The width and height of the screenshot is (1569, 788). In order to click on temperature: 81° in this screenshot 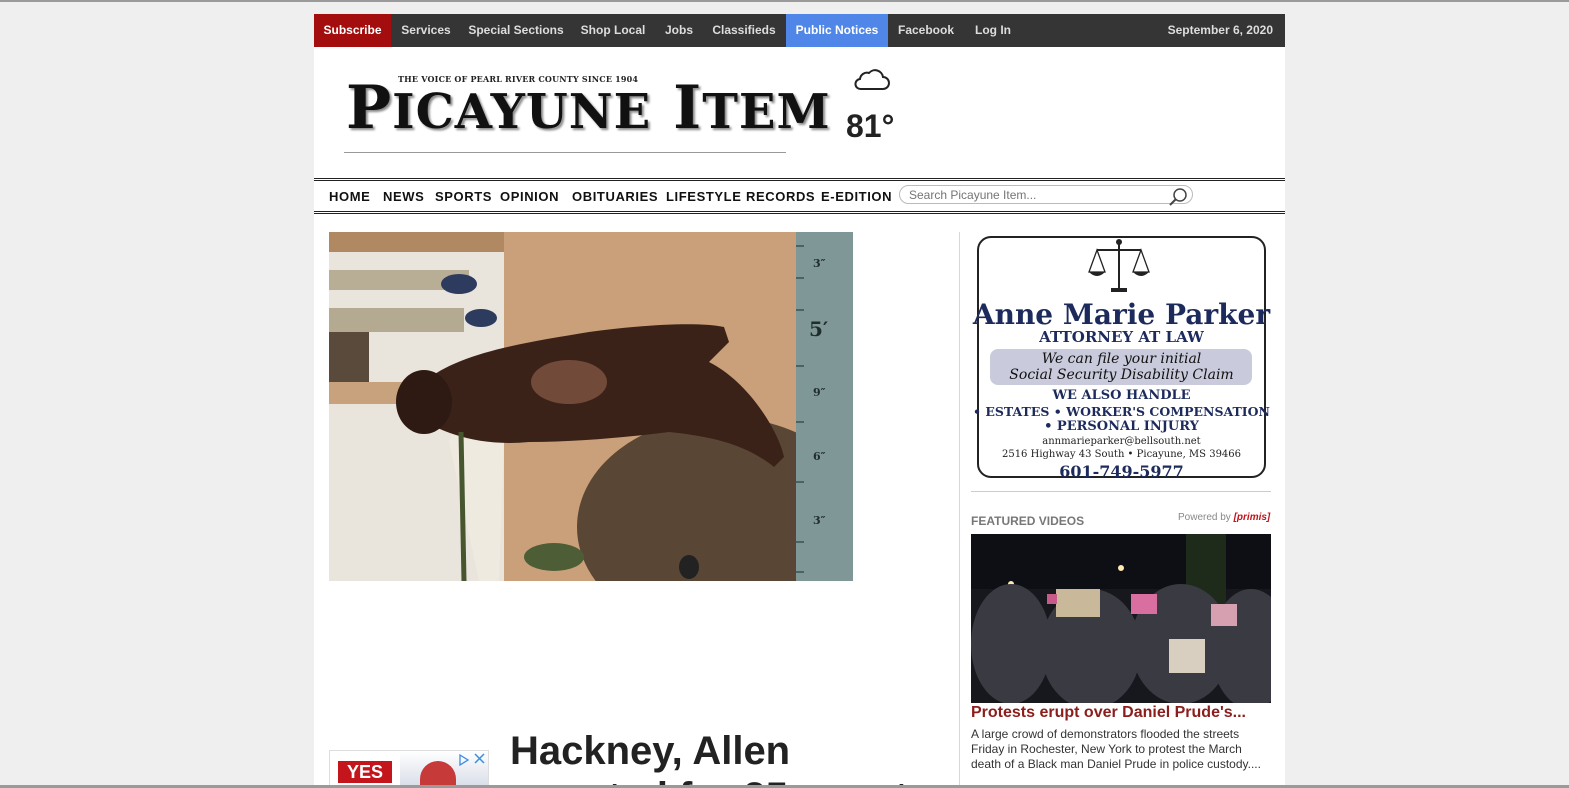, I will do `click(870, 126)`.